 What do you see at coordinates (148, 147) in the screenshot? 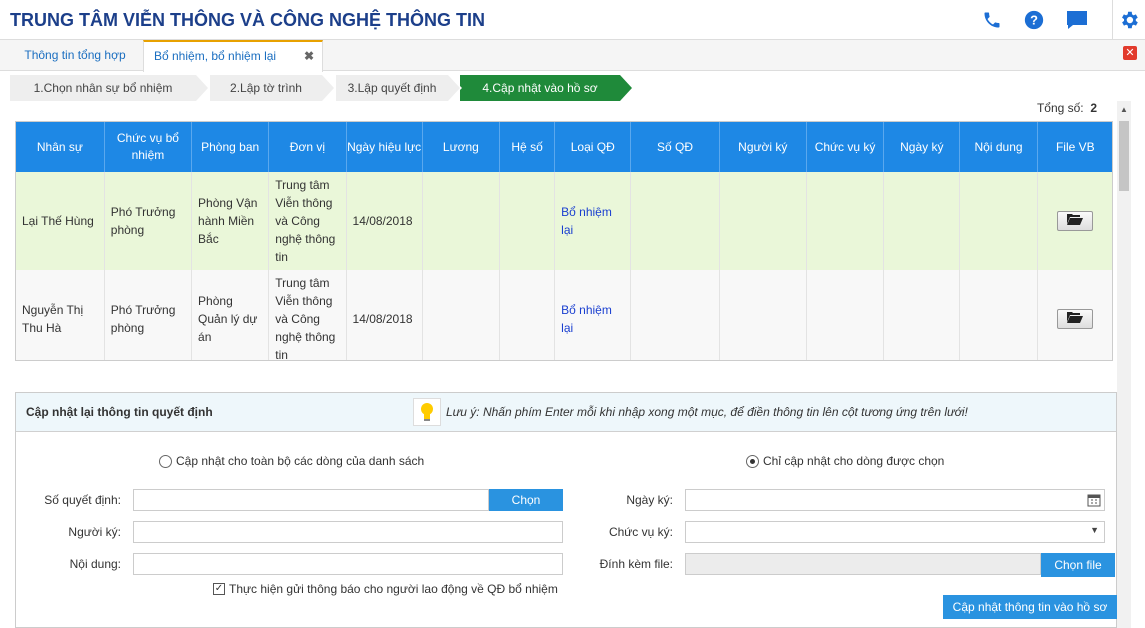
I see `col-chuc-vu: Chức vụ bổ nhiệm` at bounding box center [148, 147].